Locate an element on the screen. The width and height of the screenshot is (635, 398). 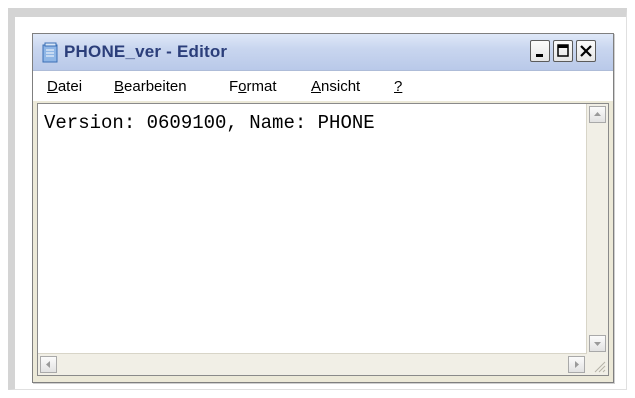
menu-bearbeiten: Bearbeiten is located at coordinates (150, 86).